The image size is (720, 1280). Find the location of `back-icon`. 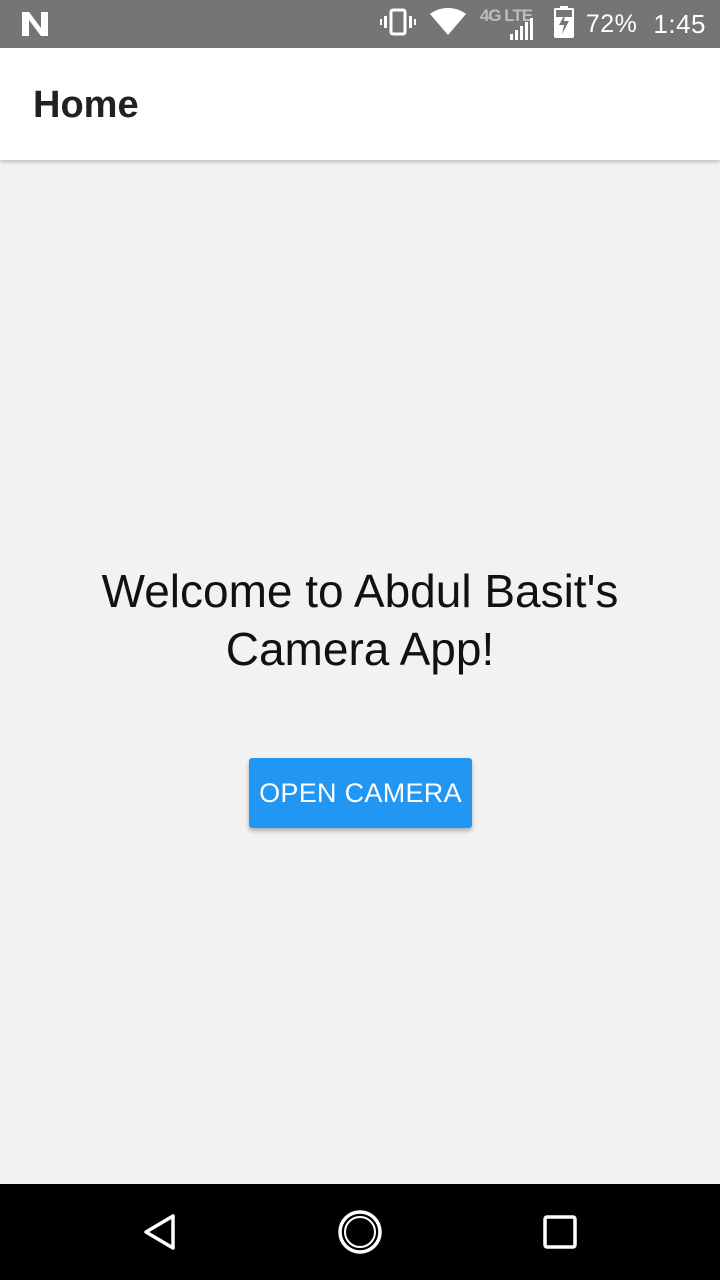

back-icon is located at coordinates (159, 1232).